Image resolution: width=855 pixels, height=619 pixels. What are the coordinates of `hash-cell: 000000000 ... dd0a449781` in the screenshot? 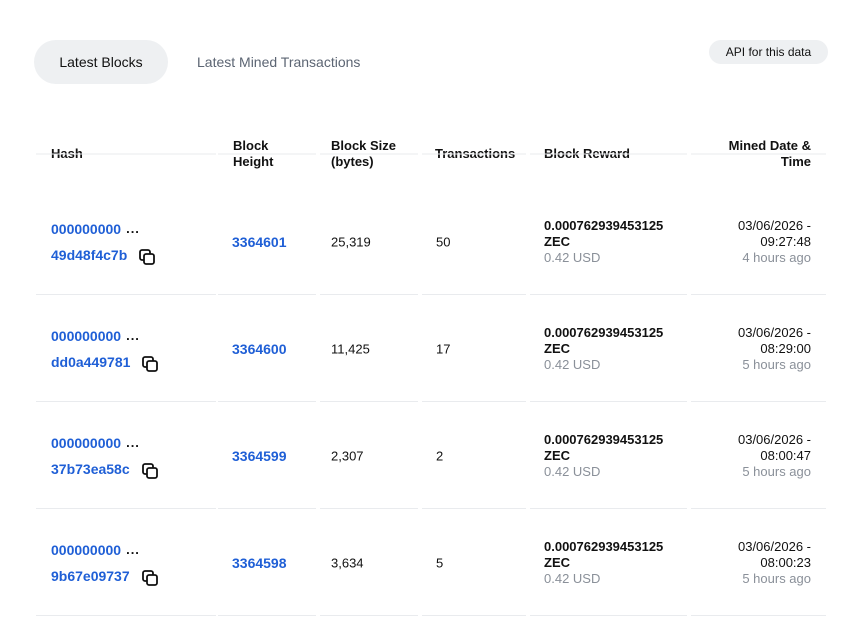 It's located at (105, 350).